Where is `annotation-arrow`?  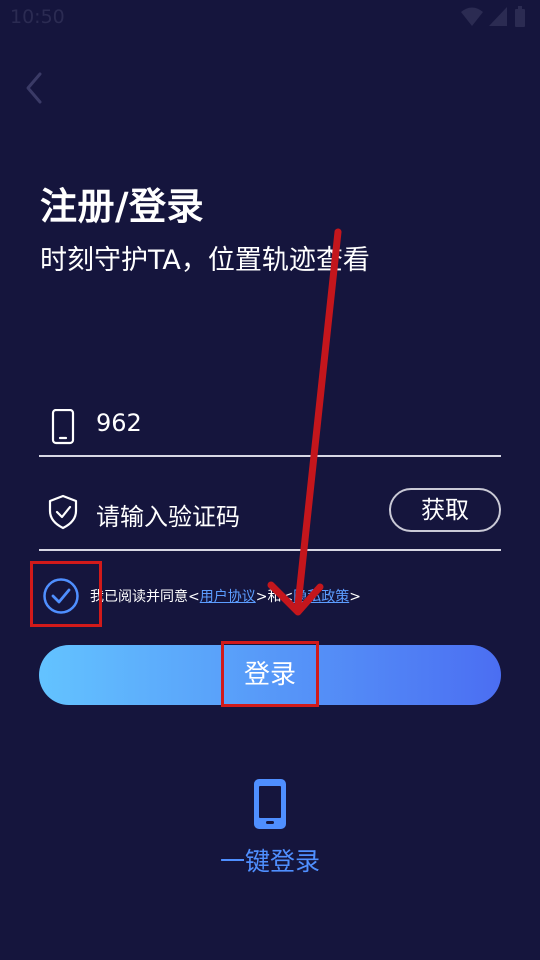
annotation-arrow is located at coordinates (304, 422).